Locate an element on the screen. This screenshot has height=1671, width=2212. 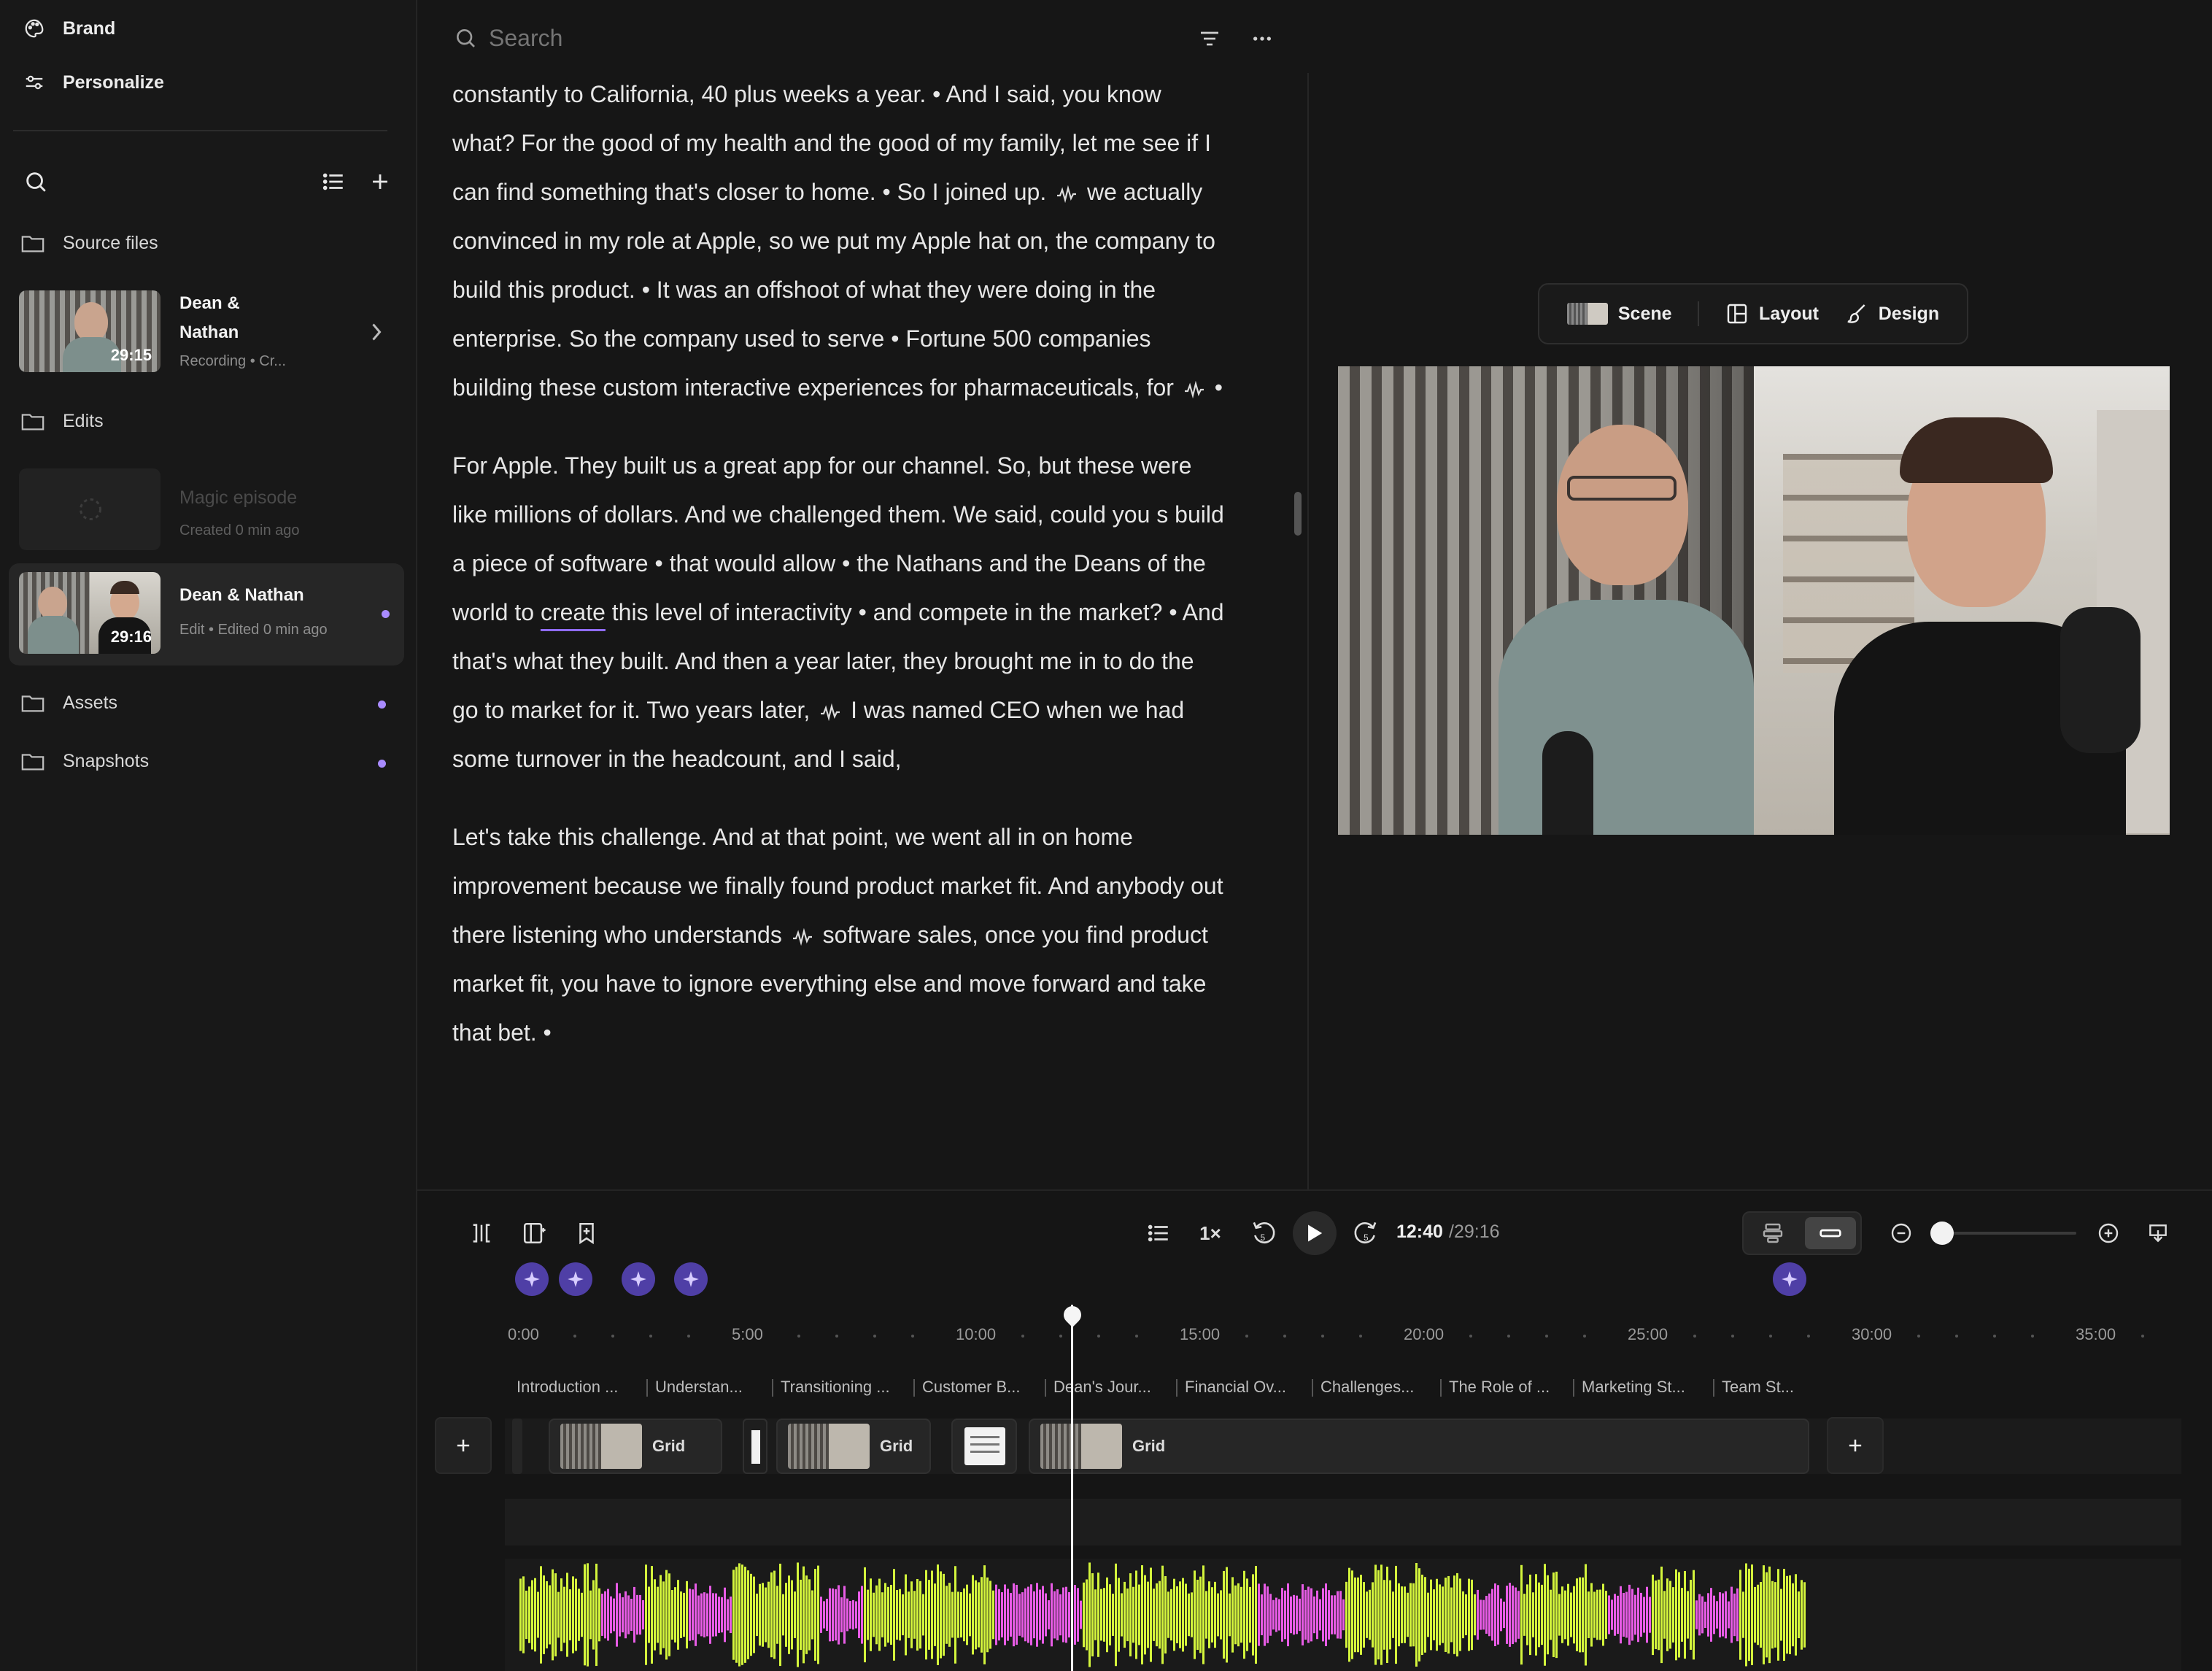
timeline-tick-dot is located at coordinates (1023, 1336).